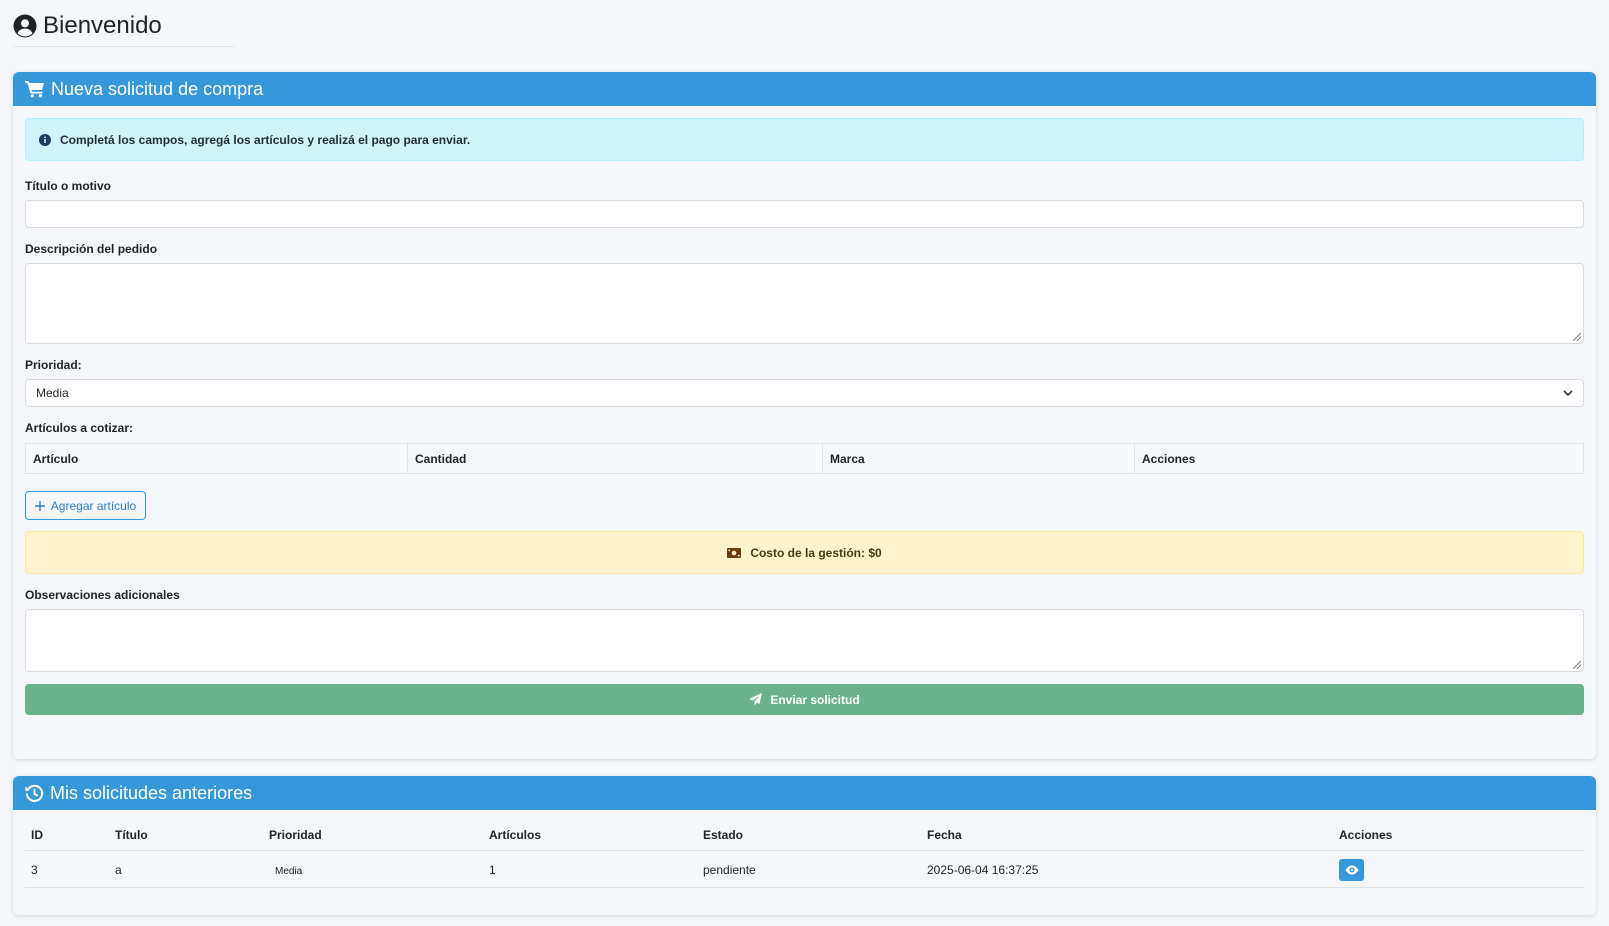 This screenshot has width=1609, height=926. What do you see at coordinates (34, 793) in the screenshot?
I see `history-icon` at bounding box center [34, 793].